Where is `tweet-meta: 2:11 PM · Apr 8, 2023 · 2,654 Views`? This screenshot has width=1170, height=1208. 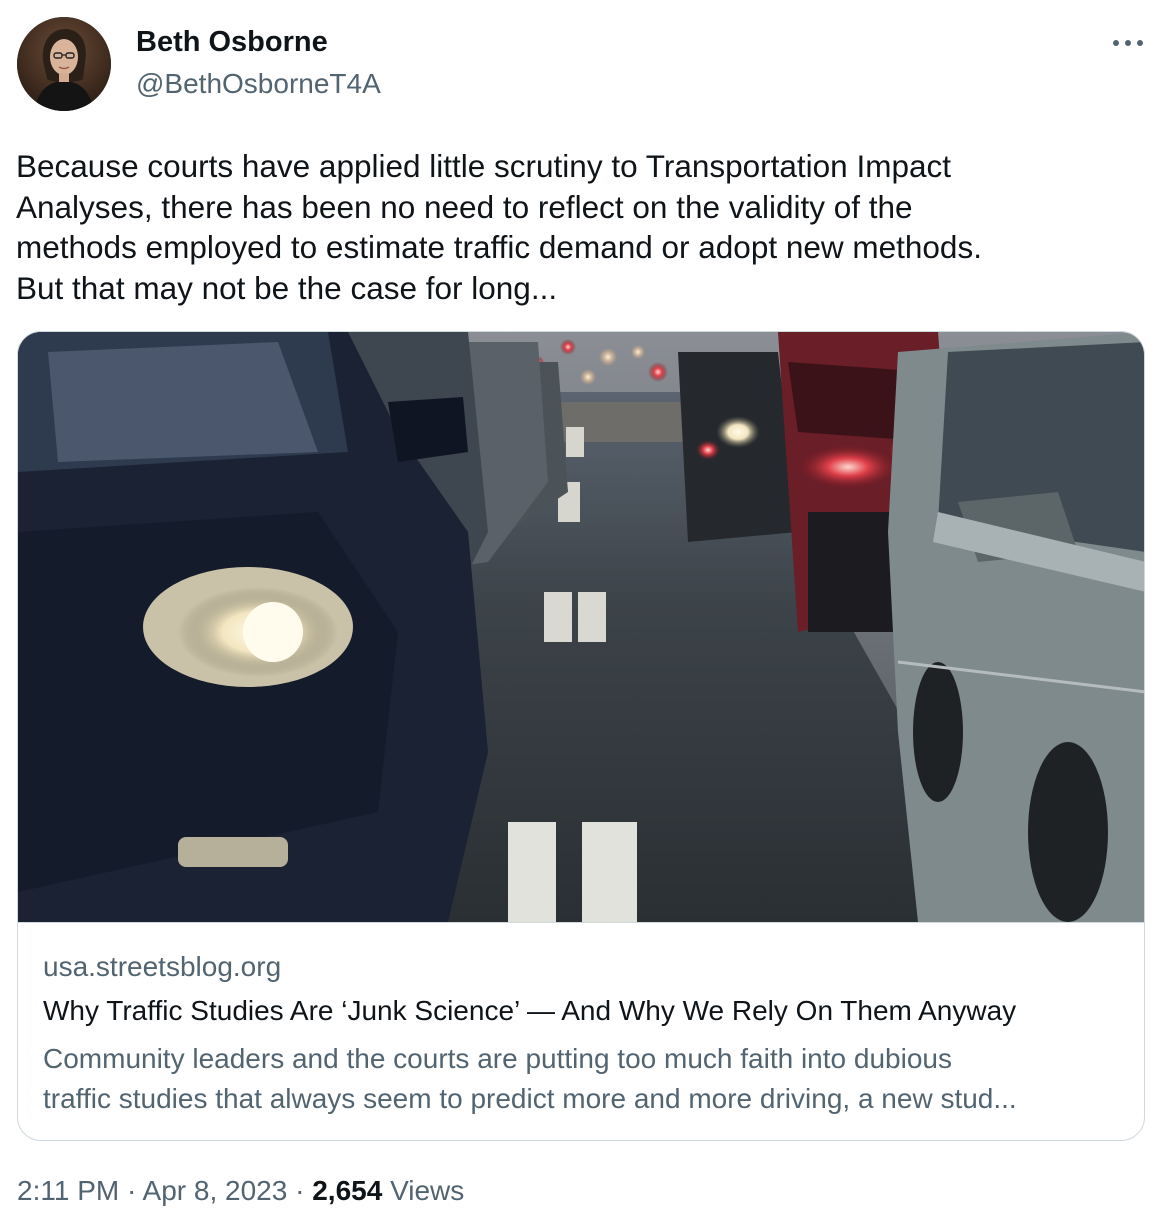
tweet-meta: 2:11 PM · Apr 8, 2023 · 2,654 Views is located at coordinates (240, 1191).